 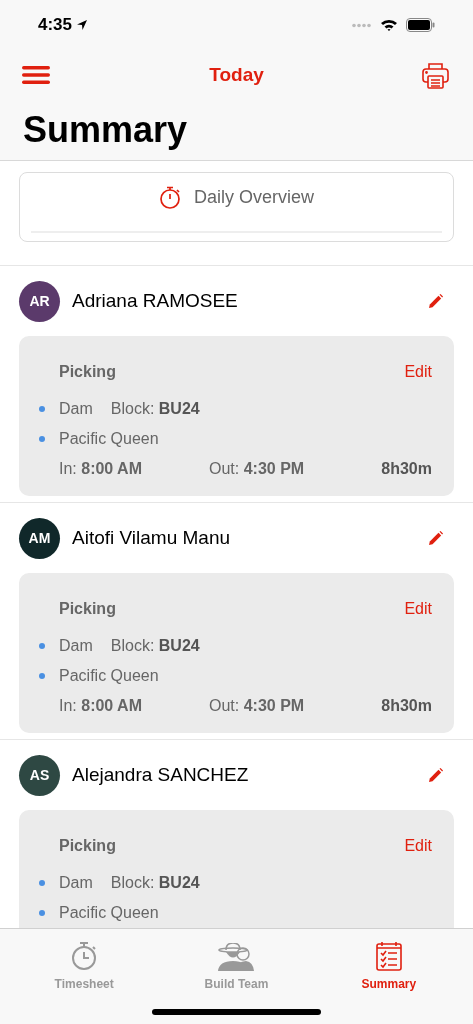 I want to click on avatar: AR, so click(x=39, y=301).